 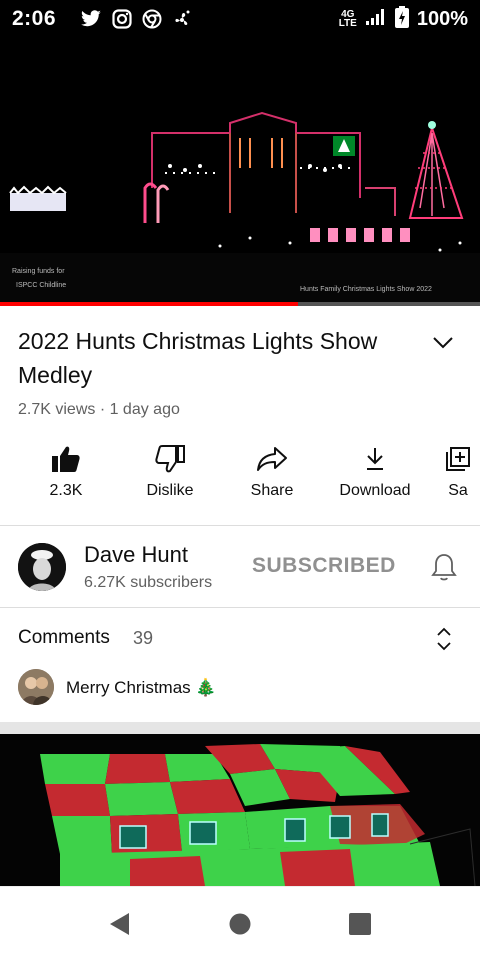 I want to click on video-title: 2022 Hunts Christmas Lights Show Medley, so click(x=198, y=358).